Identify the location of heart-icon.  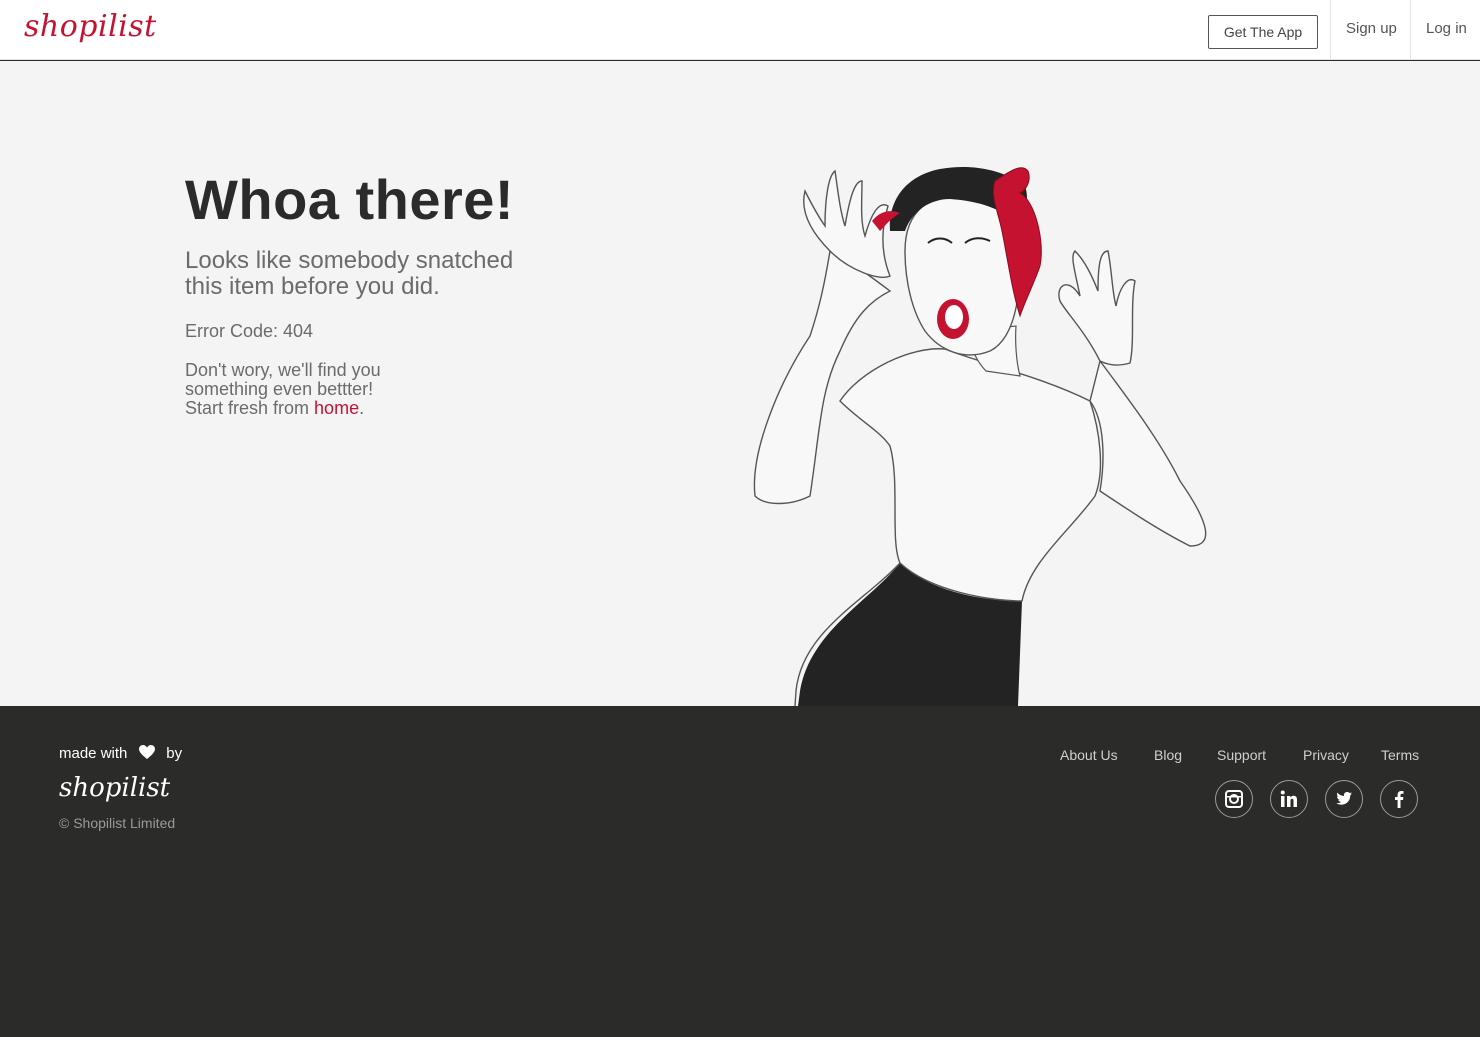
(146, 752).